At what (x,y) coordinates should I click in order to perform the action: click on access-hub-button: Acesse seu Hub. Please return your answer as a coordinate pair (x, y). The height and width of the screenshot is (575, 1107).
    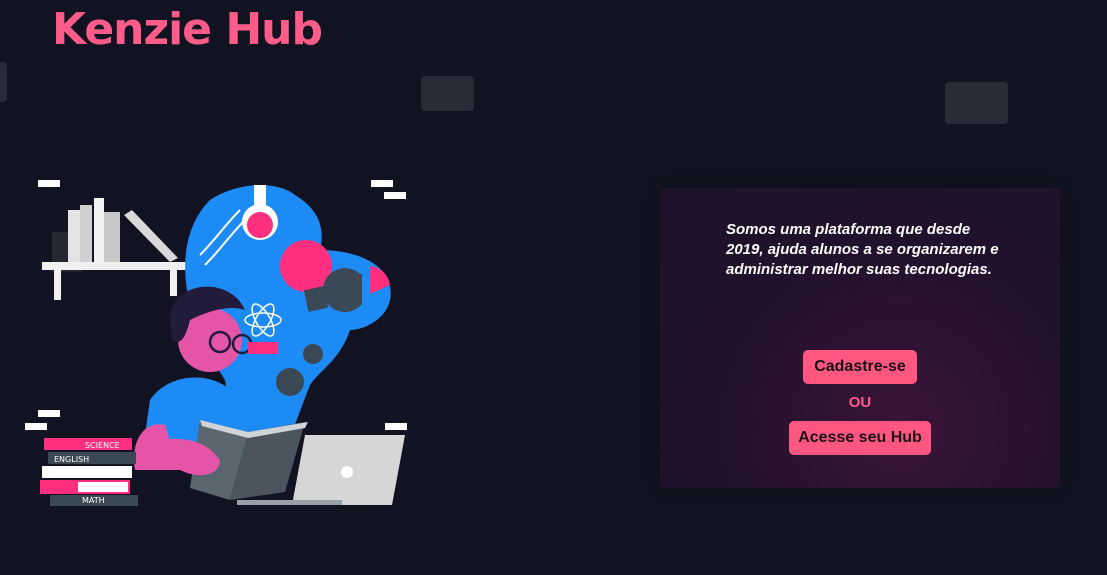
    Looking at the image, I should click on (860, 438).